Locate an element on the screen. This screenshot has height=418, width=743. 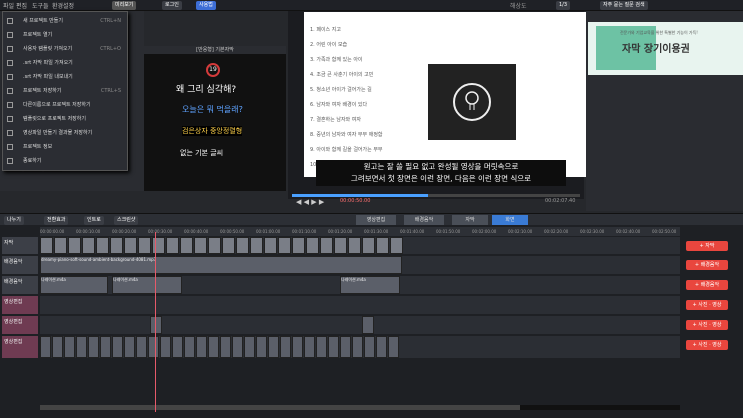
zoom-select: 1/3 is located at coordinates (563, 5).